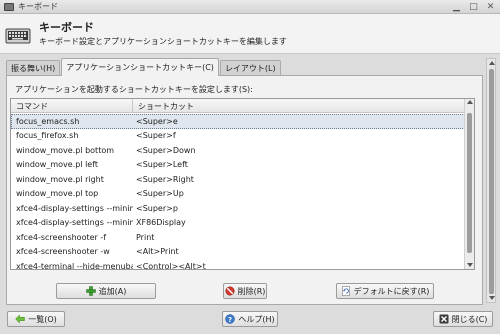 The image size is (500, 334). I want to click on add-button-label: 追加(A), so click(112, 291).